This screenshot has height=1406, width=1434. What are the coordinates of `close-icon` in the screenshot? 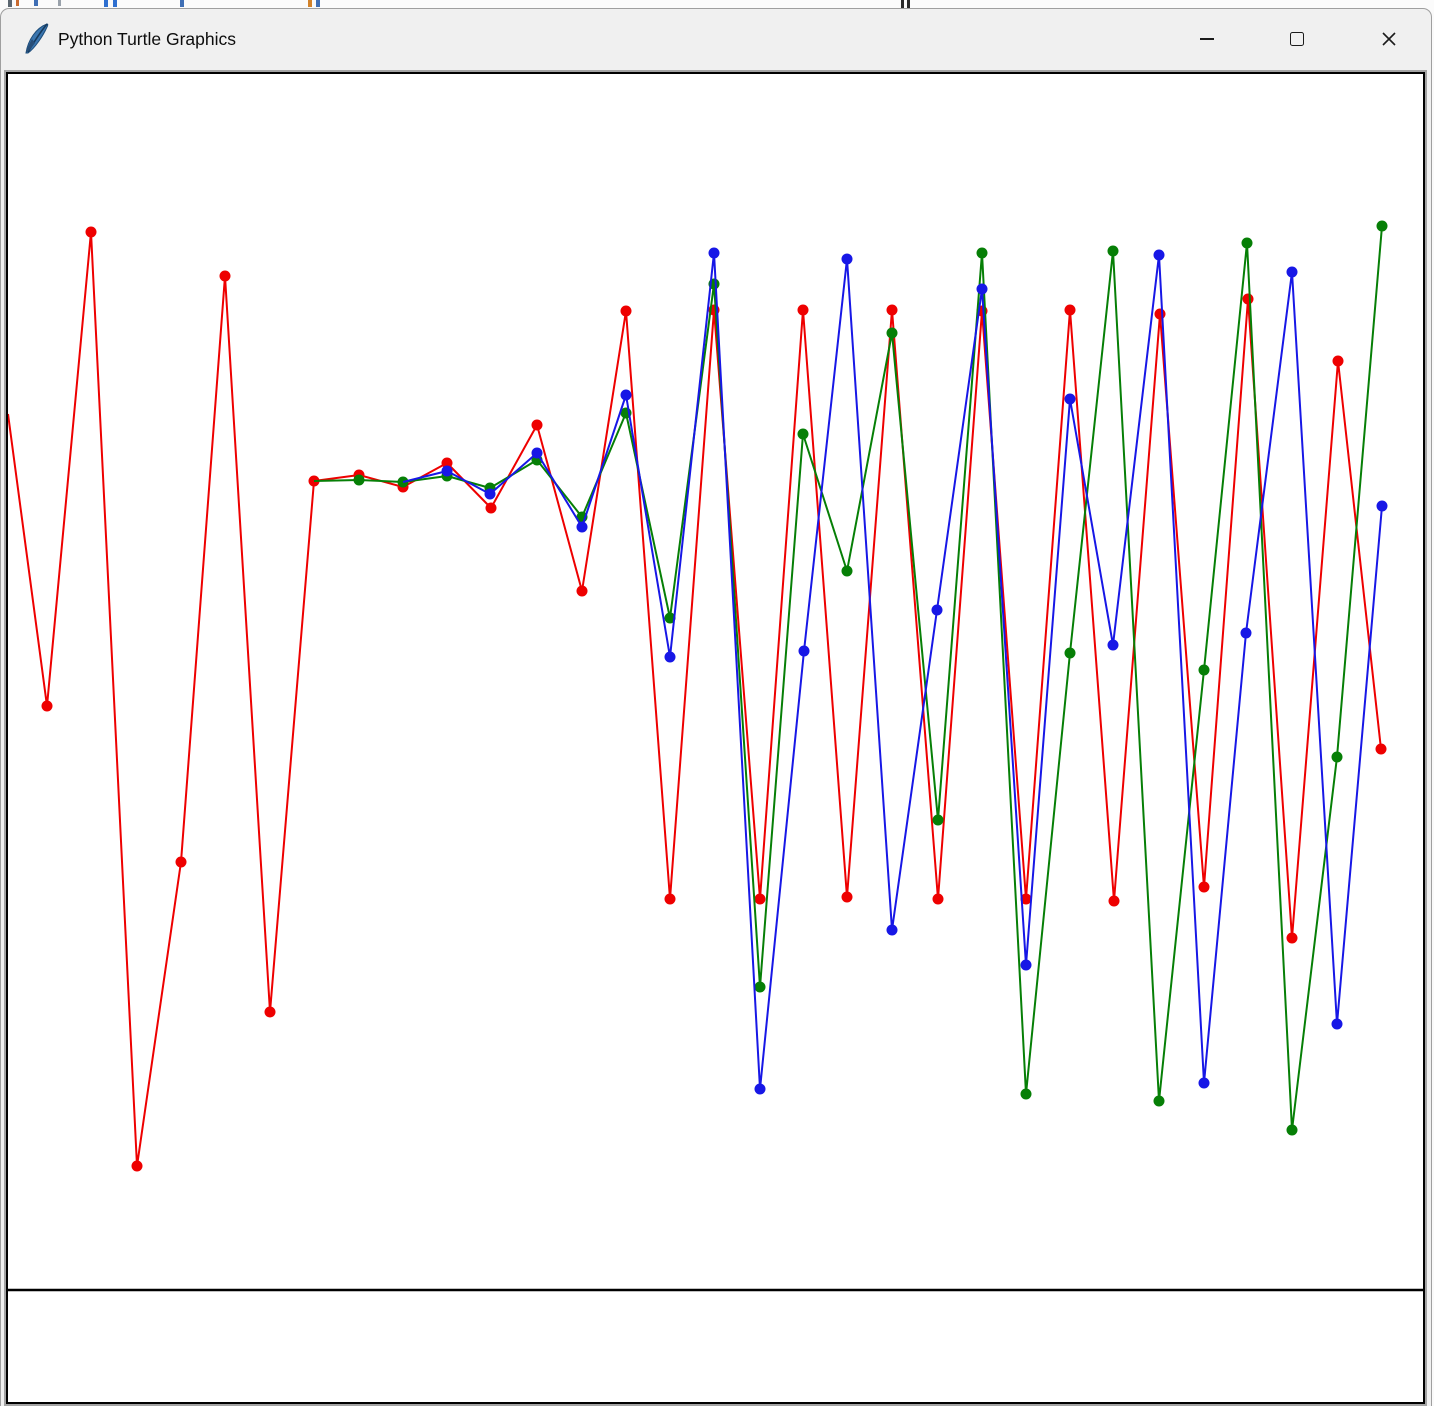 It's located at (1389, 39).